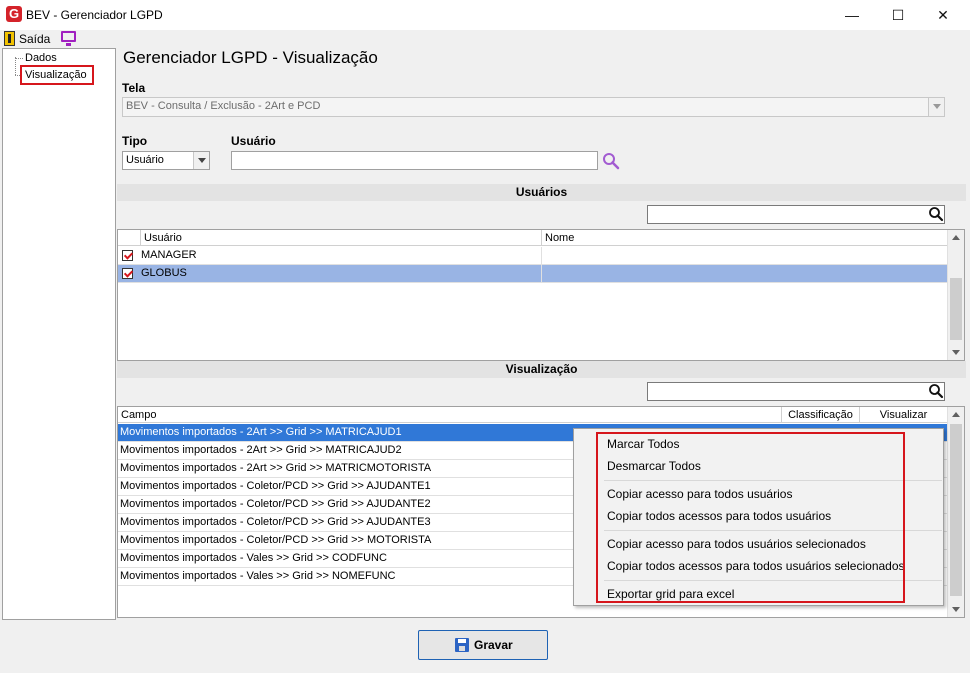 The width and height of the screenshot is (970, 673). Describe the element at coordinates (9, 38) in the screenshot. I see `door-exit-icon` at that location.